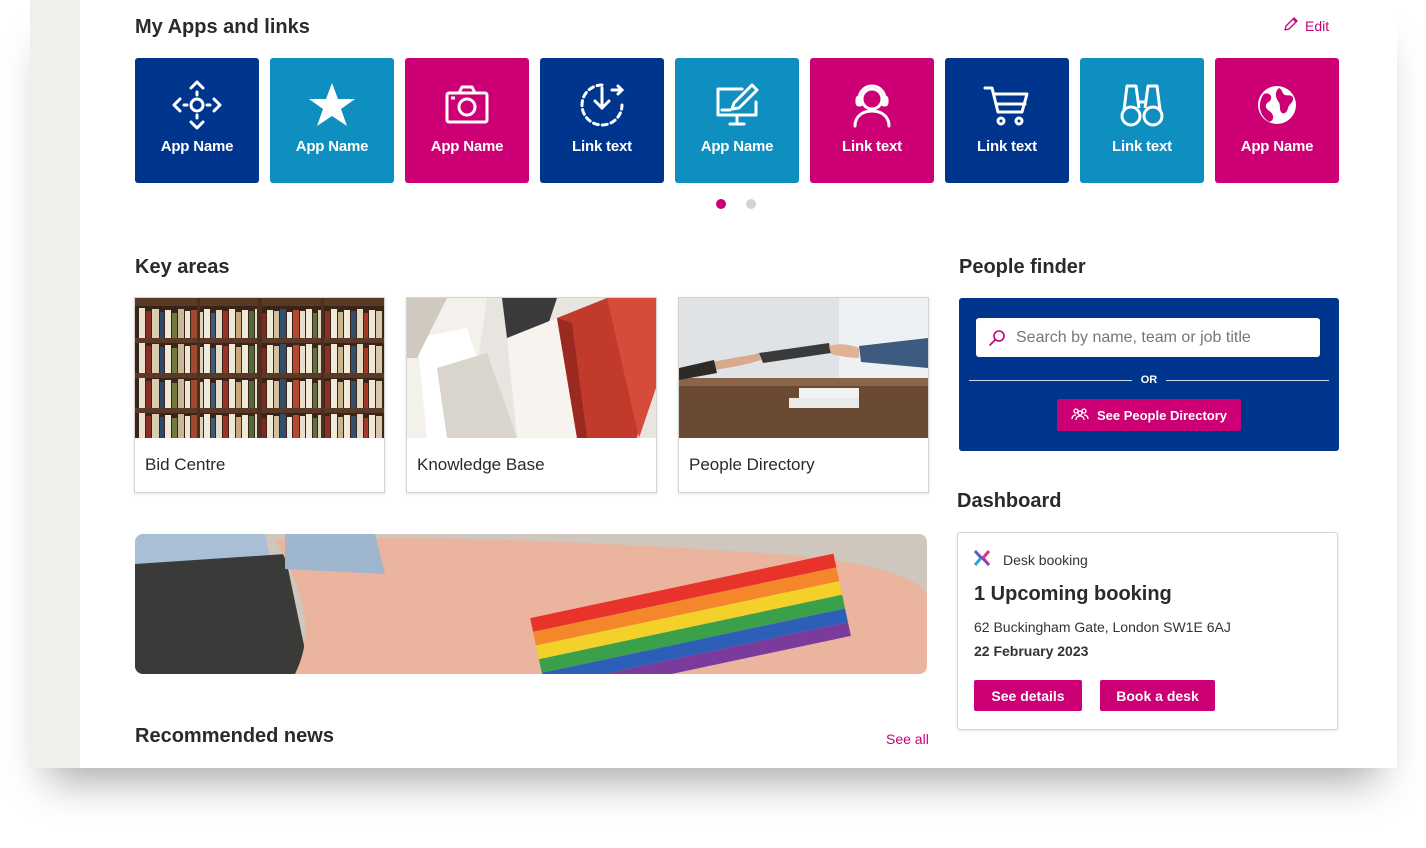  What do you see at coordinates (1291, 25) in the screenshot?
I see `pencil-icon` at bounding box center [1291, 25].